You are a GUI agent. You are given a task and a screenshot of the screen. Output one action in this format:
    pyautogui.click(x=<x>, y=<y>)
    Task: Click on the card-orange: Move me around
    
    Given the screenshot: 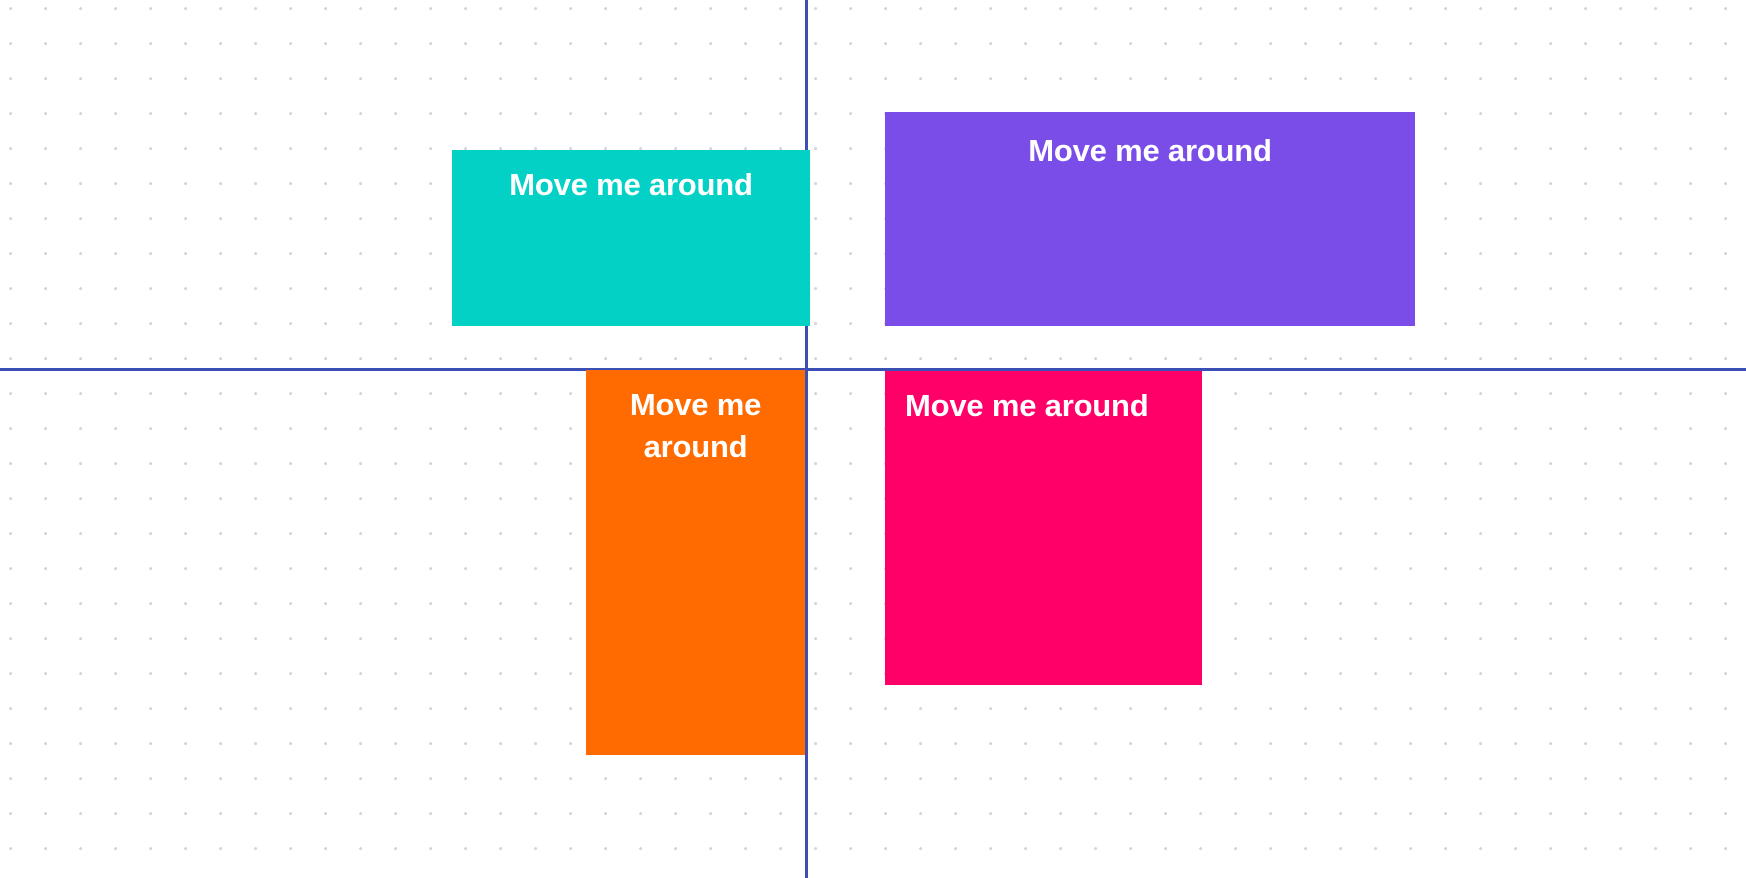 What is the action you would take?
    pyautogui.click(x=695, y=562)
    